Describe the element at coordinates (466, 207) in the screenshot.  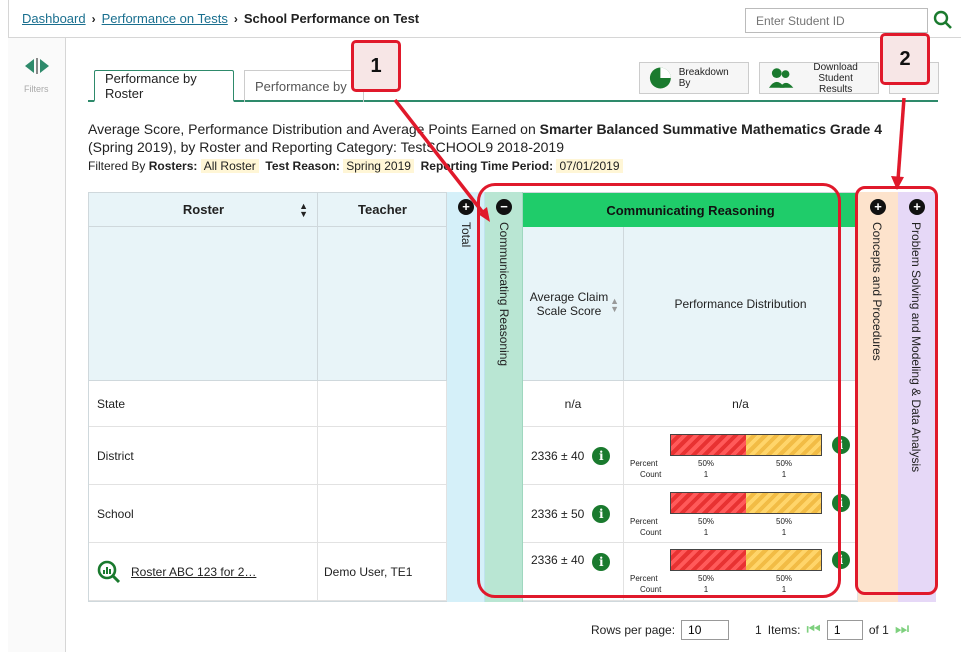
I see `expand-plus-icon: +` at that location.